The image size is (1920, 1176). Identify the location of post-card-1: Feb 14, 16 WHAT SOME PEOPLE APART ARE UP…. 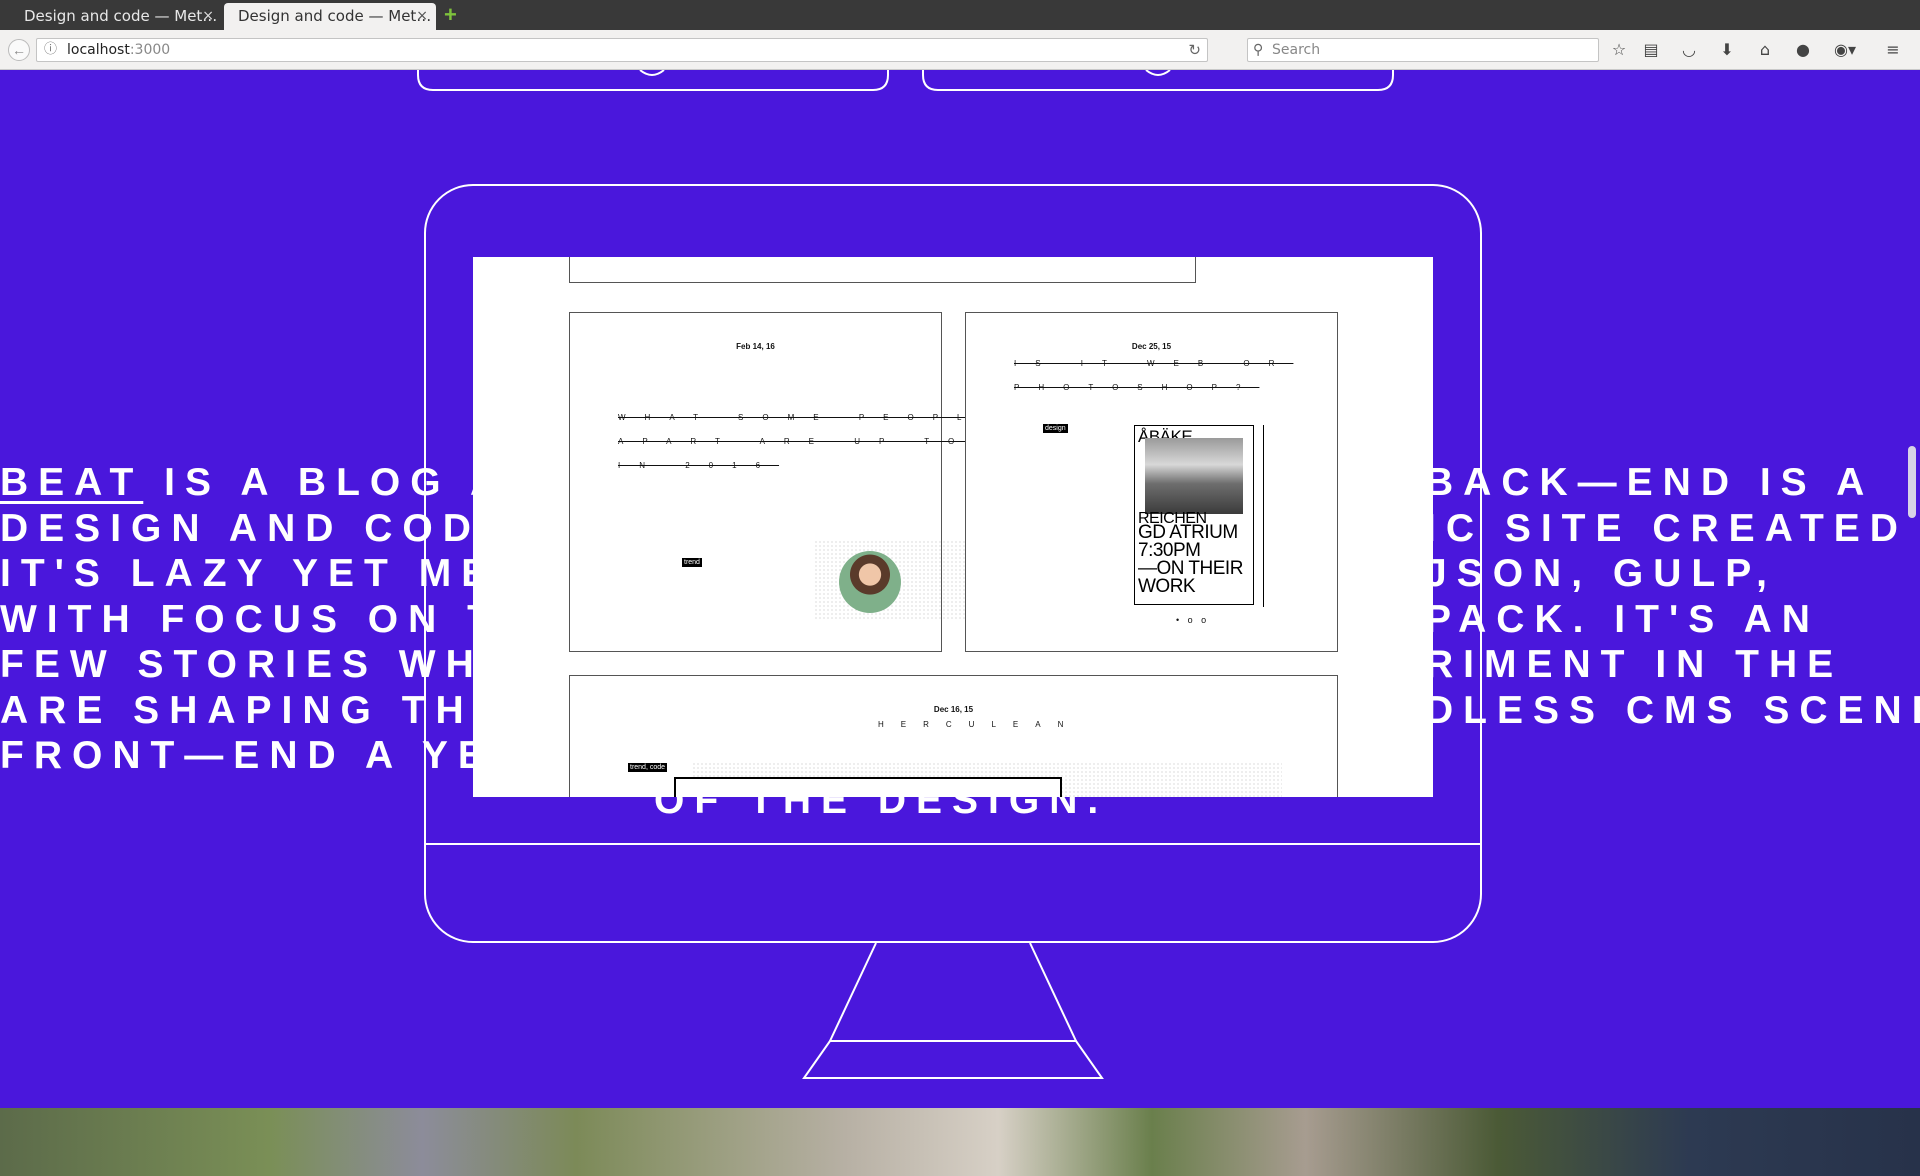
(777, 482).